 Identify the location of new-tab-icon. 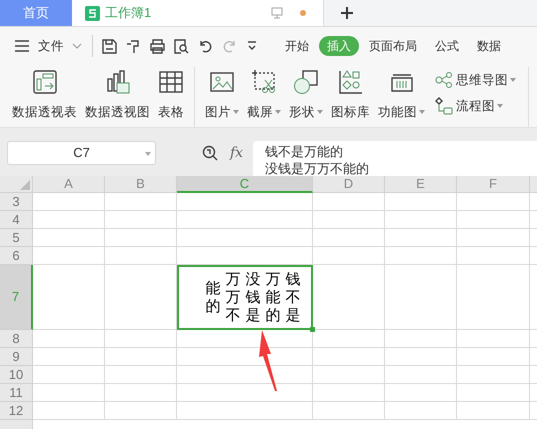
(347, 13).